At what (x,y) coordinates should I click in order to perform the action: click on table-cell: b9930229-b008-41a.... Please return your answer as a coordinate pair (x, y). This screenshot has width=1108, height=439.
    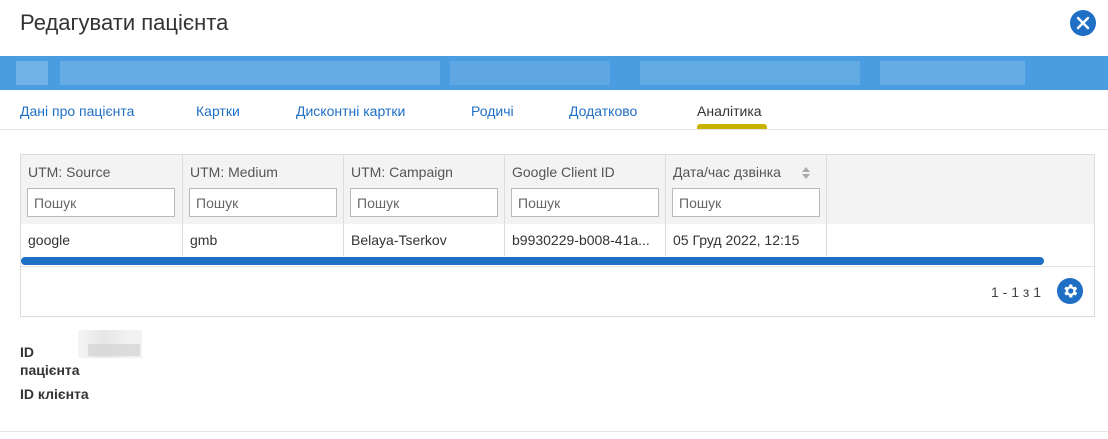
    Looking at the image, I should click on (581, 240).